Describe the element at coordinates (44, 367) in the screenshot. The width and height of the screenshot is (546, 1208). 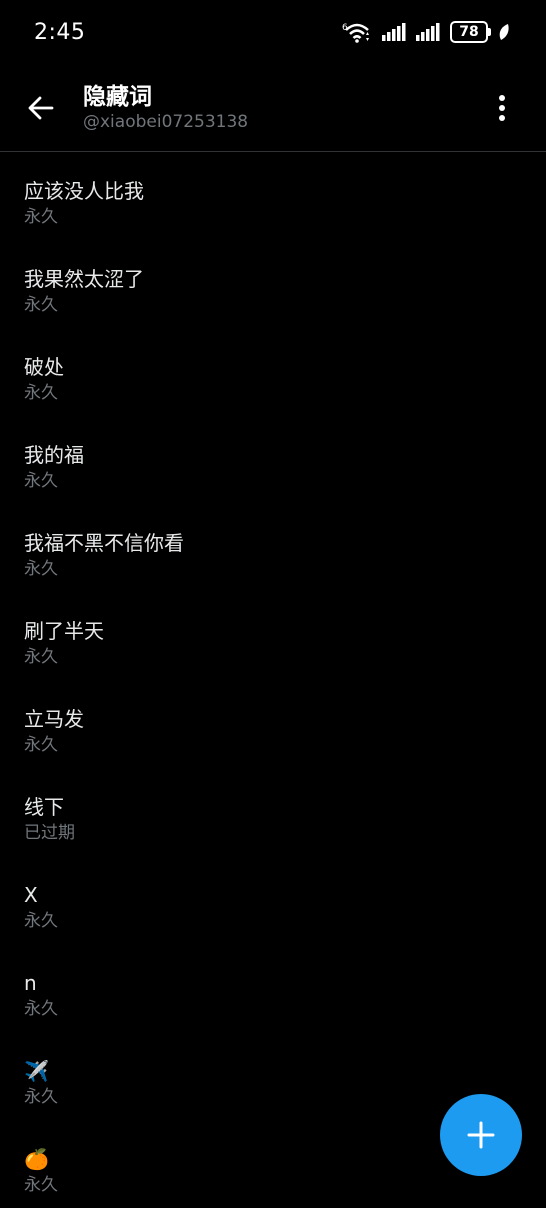
I see `muted-word: 破处` at that location.